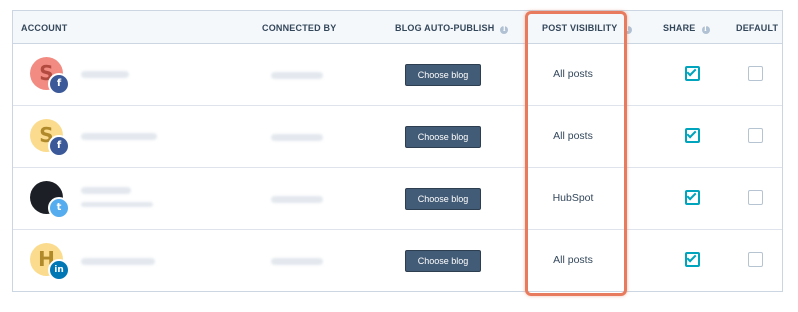  I want to click on header-blog-auto-publish-label: BLOG AUTO-PUBLISH, so click(445, 28).